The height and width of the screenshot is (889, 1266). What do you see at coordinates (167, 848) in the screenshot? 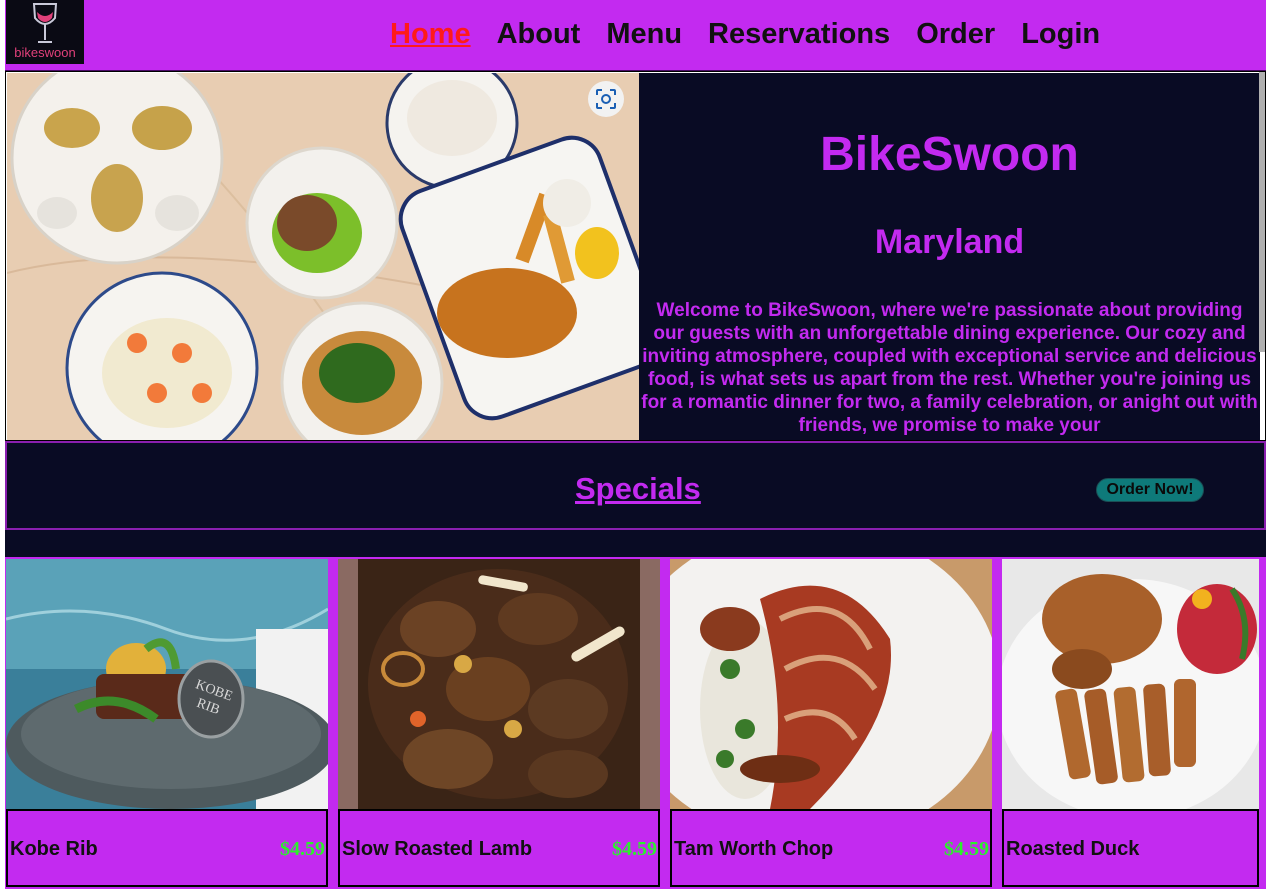
I see `card-footer: Kobe Rib $4.59` at bounding box center [167, 848].